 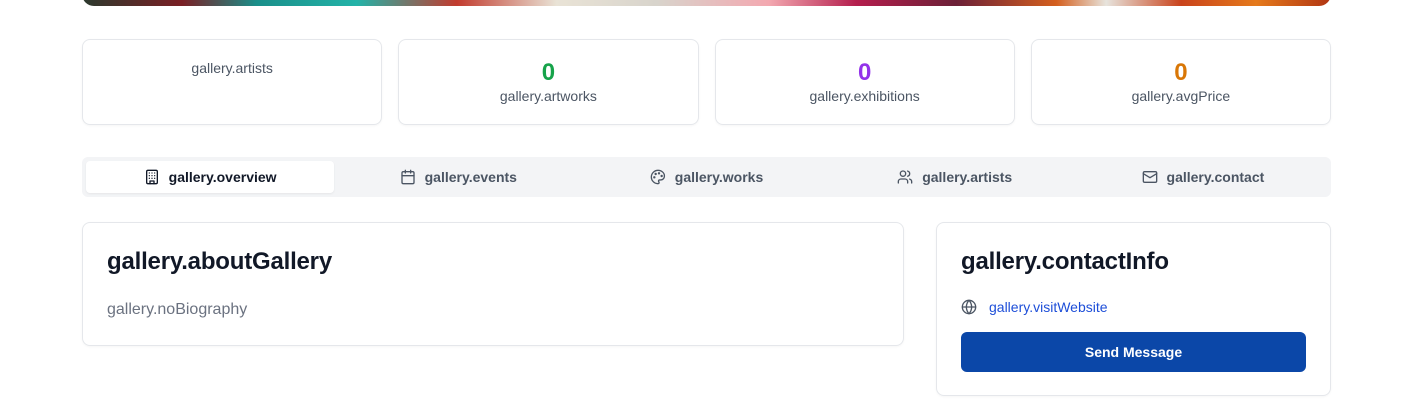 What do you see at coordinates (719, 177) in the screenshot?
I see `tab-label: gallery.works` at bounding box center [719, 177].